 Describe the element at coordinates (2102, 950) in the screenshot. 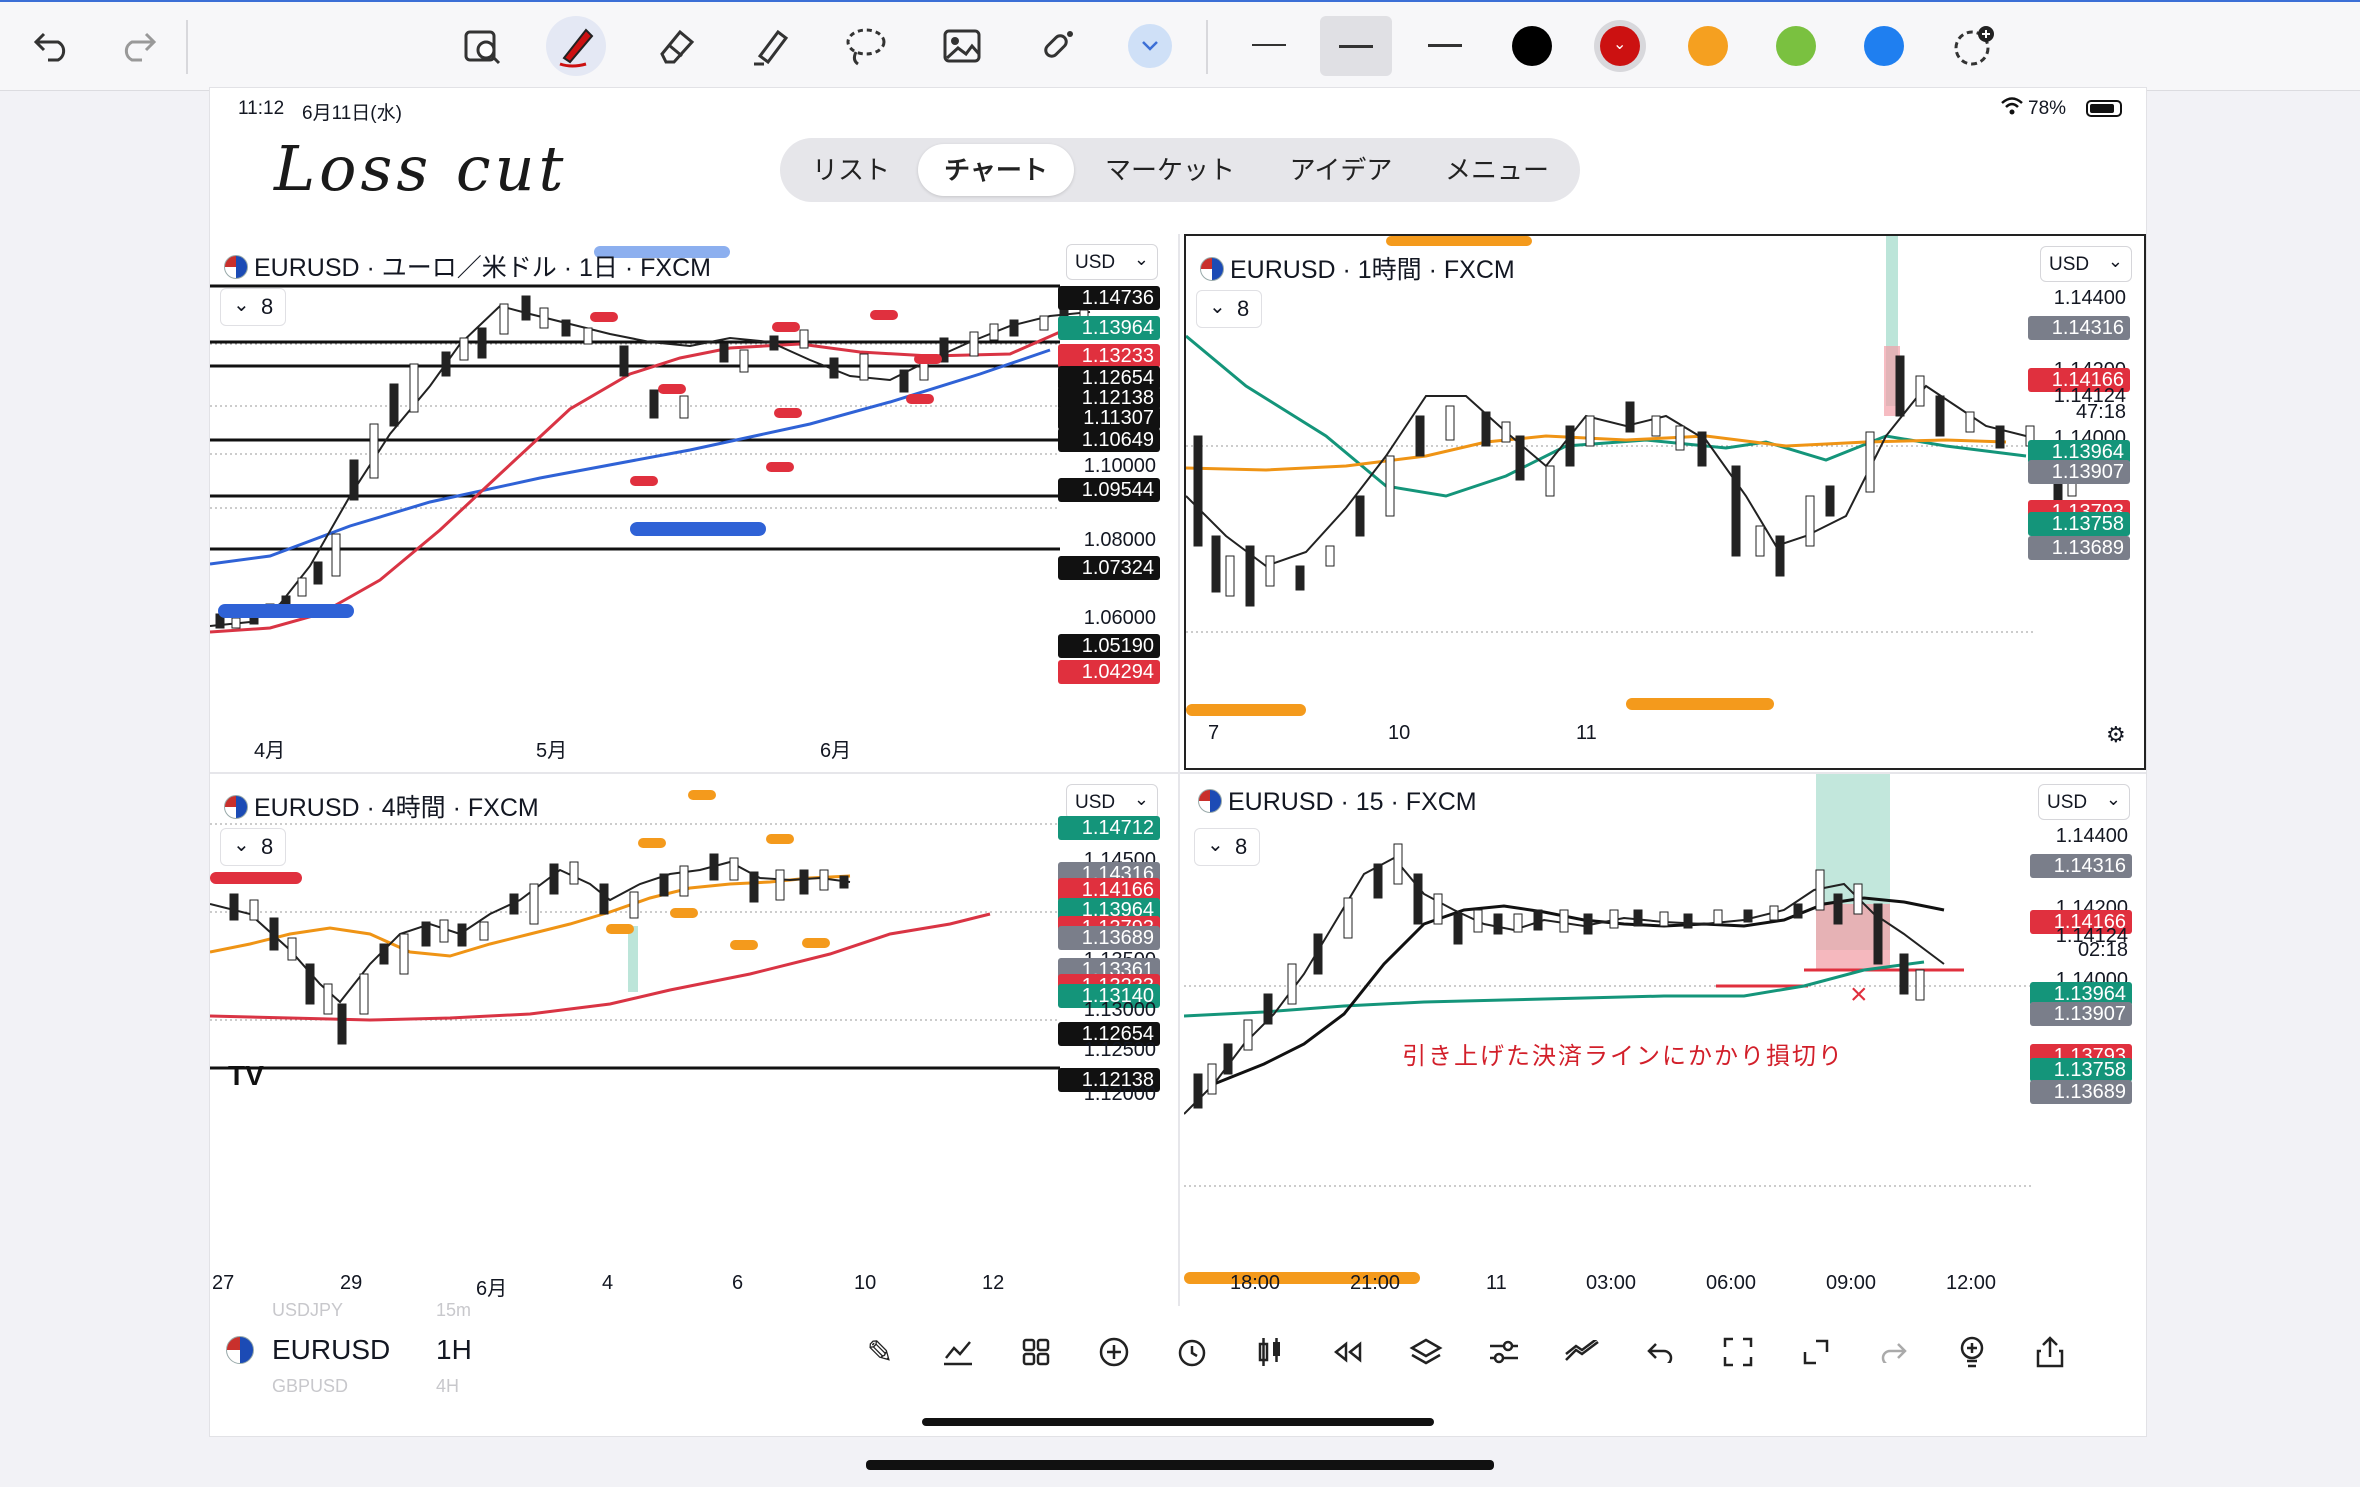

I see `price-label: 02:18` at that location.